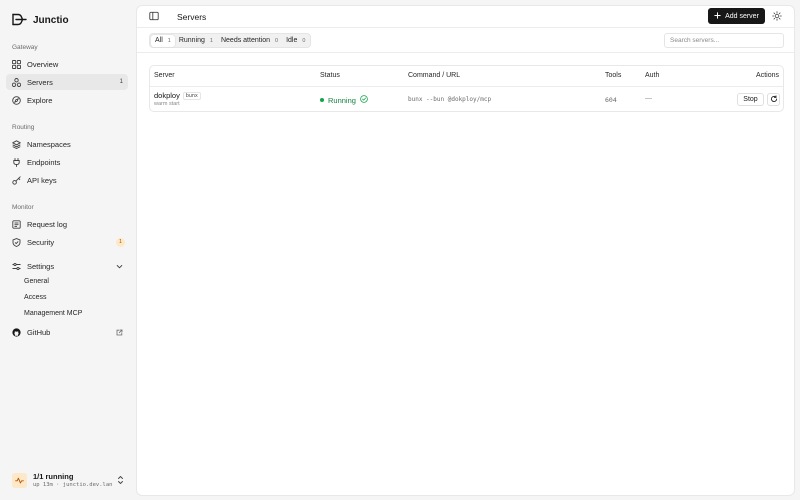  Describe the element at coordinates (67, 332) in the screenshot. I see `sidebar-item-github: GitHub` at that location.